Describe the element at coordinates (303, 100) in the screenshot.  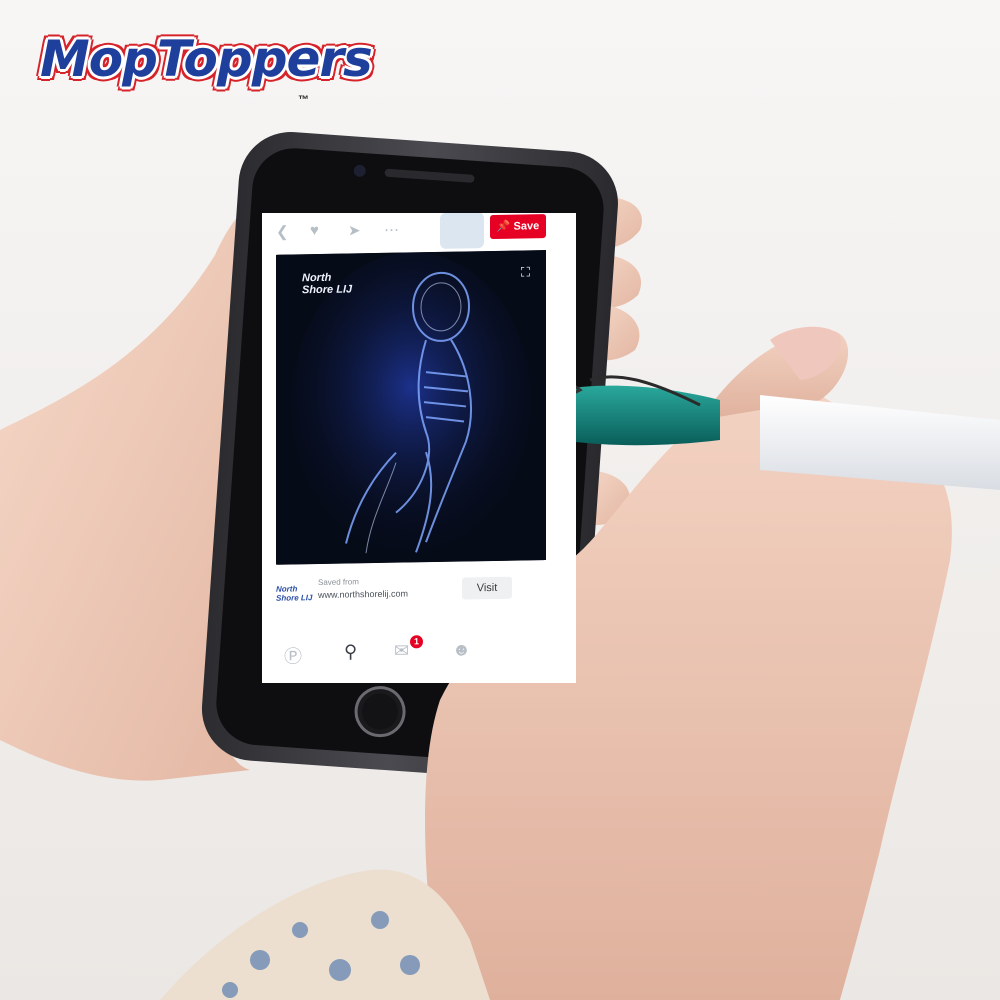
I see `trademark-symbol: ™` at that location.